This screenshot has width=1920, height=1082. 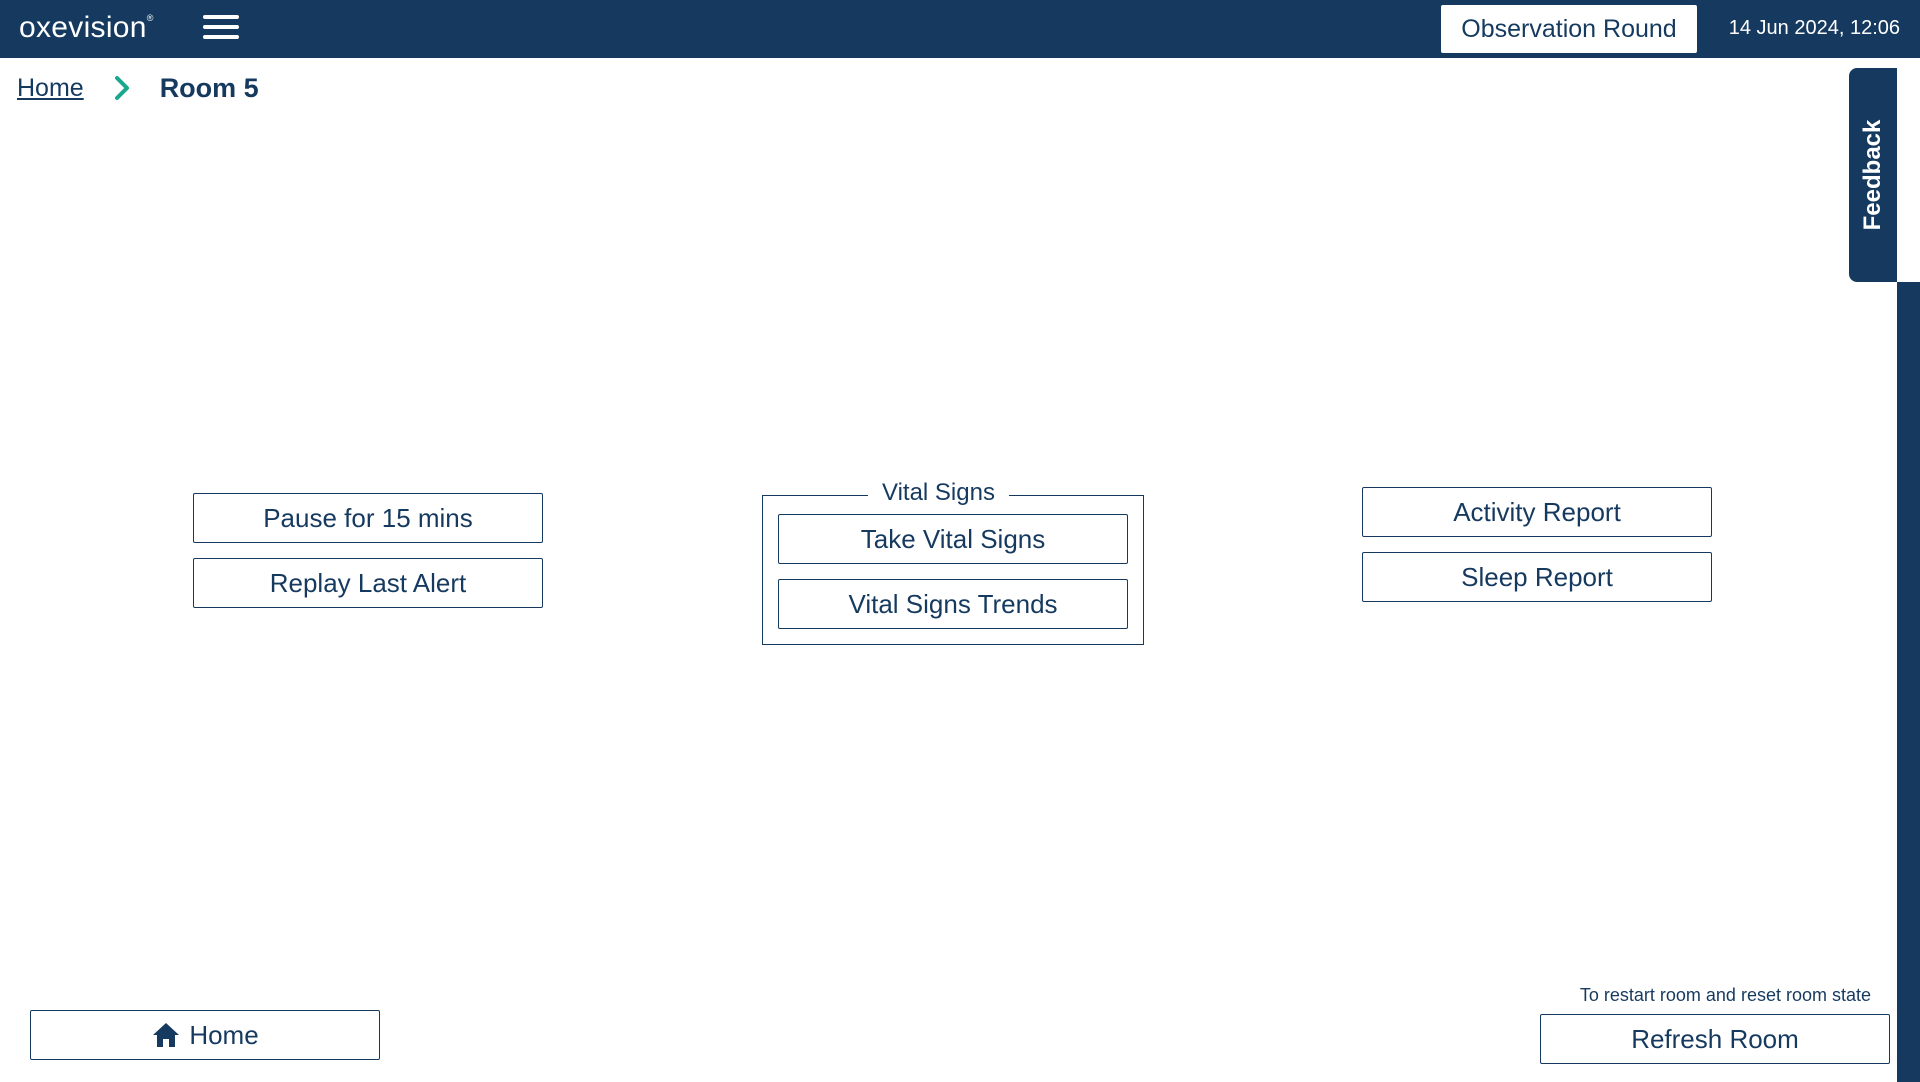 What do you see at coordinates (1725, 995) in the screenshot?
I see `restart-room-note: To restart room and reset room state` at bounding box center [1725, 995].